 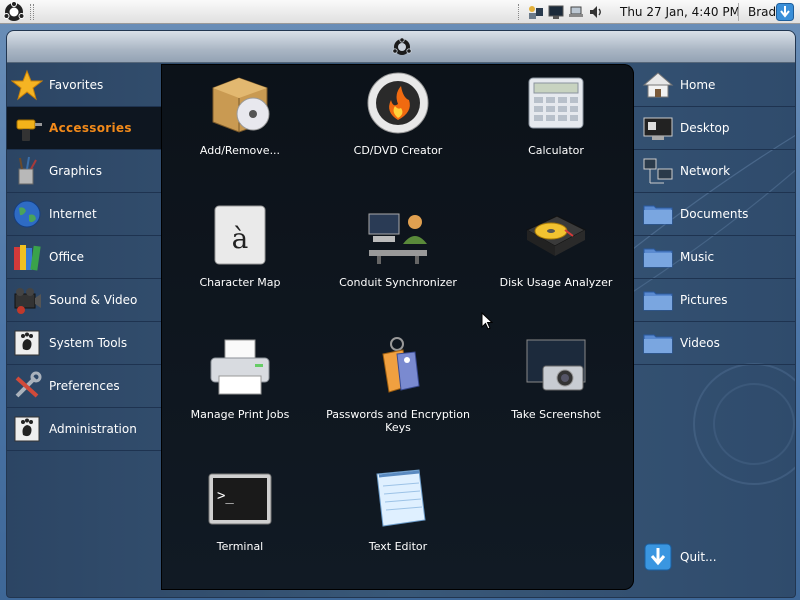 I want to click on place-network: Network, so click(x=714, y=171).